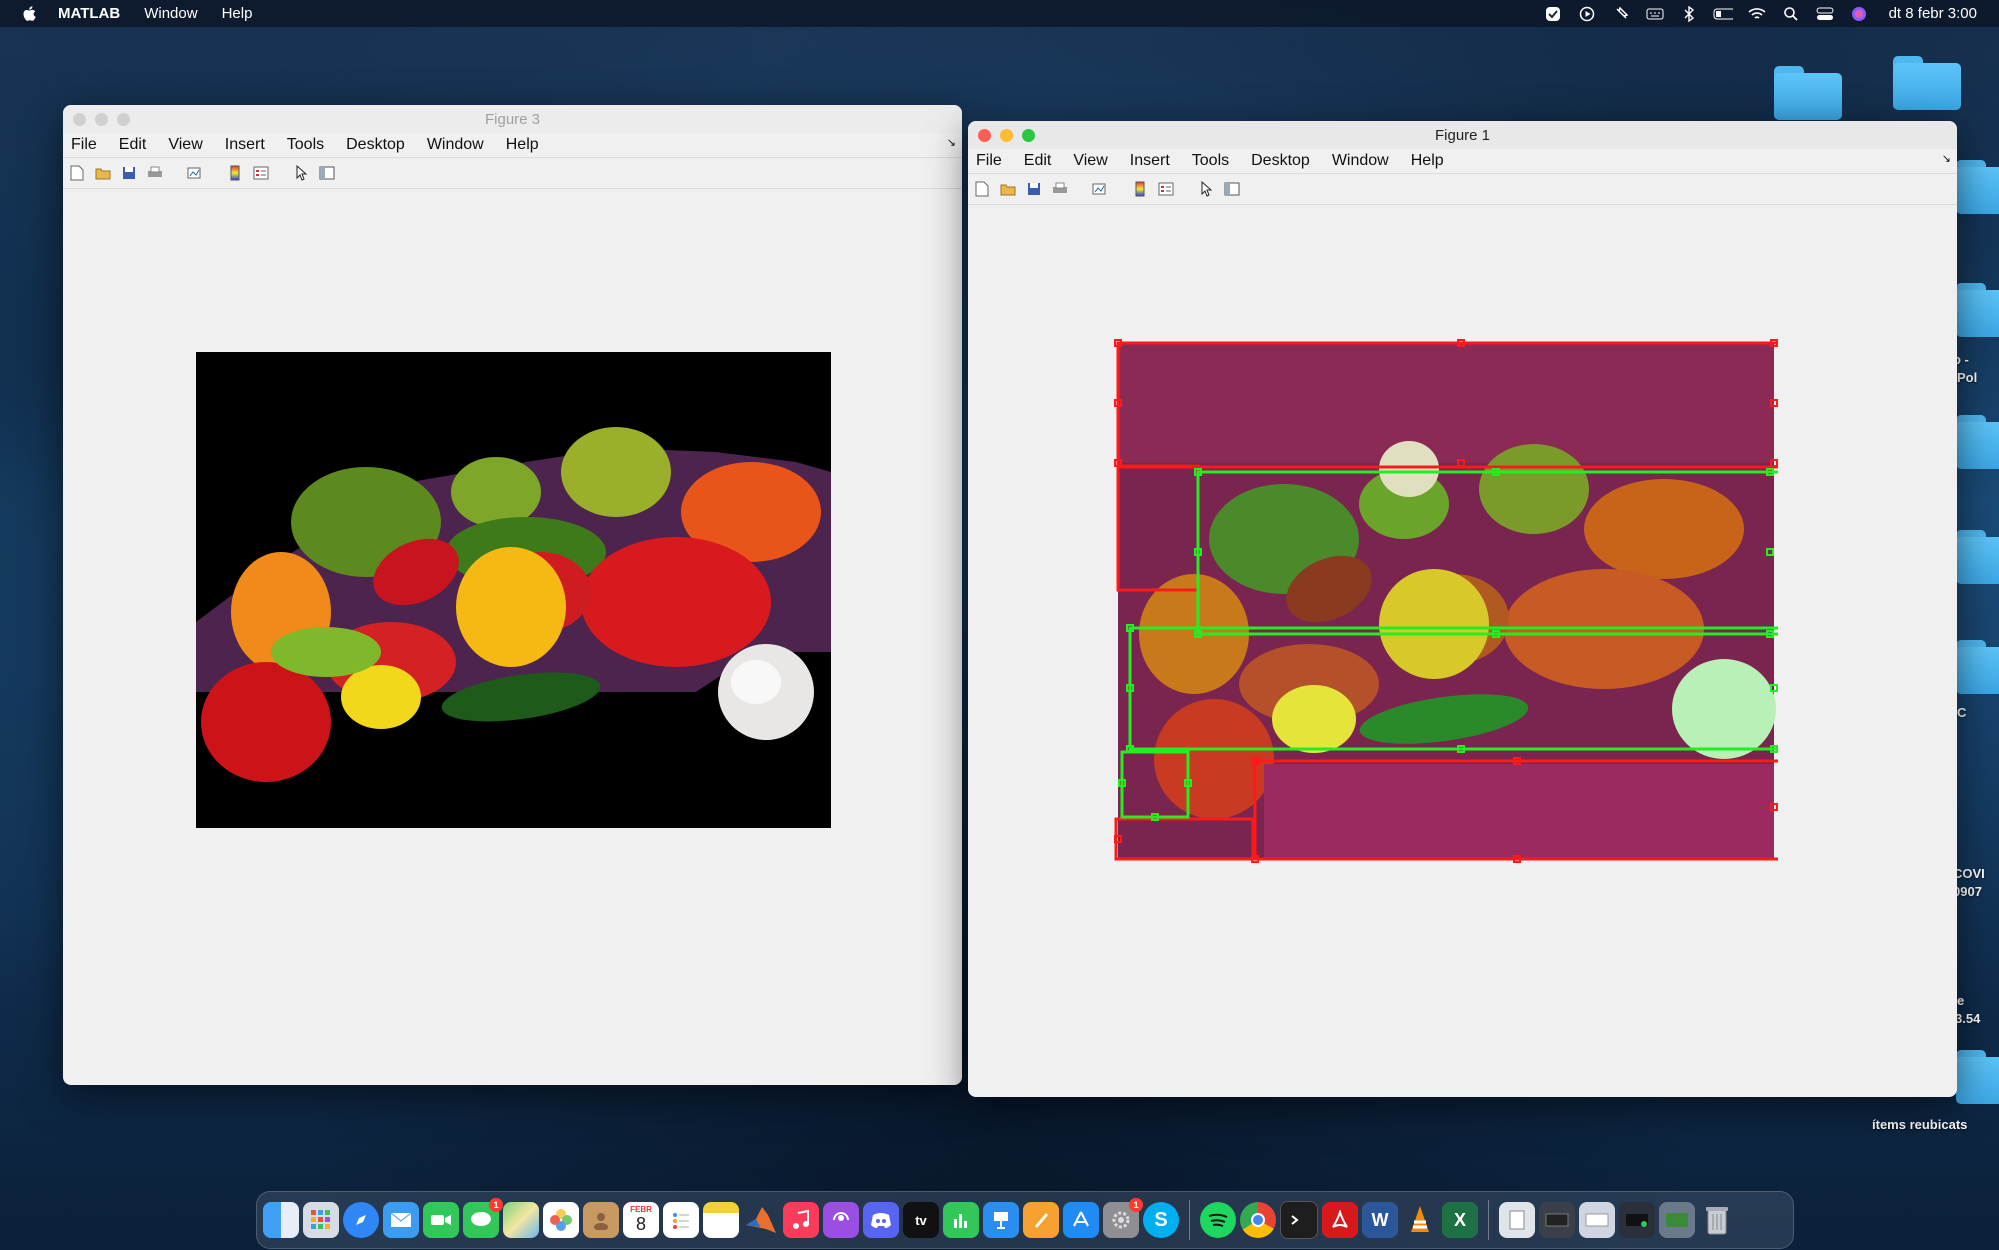  I want to click on facetime-icon, so click(441, 1220).